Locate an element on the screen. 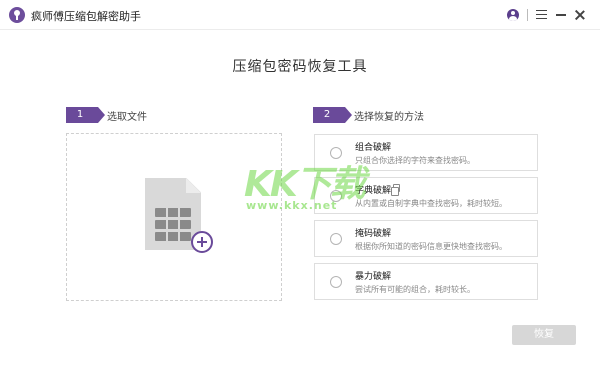 The height and width of the screenshot is (370, 600). option-dictionary-attack: 字典破解 从内置或自制字典中查找密码，耗时较短。 is located at coordinates (426, 195).